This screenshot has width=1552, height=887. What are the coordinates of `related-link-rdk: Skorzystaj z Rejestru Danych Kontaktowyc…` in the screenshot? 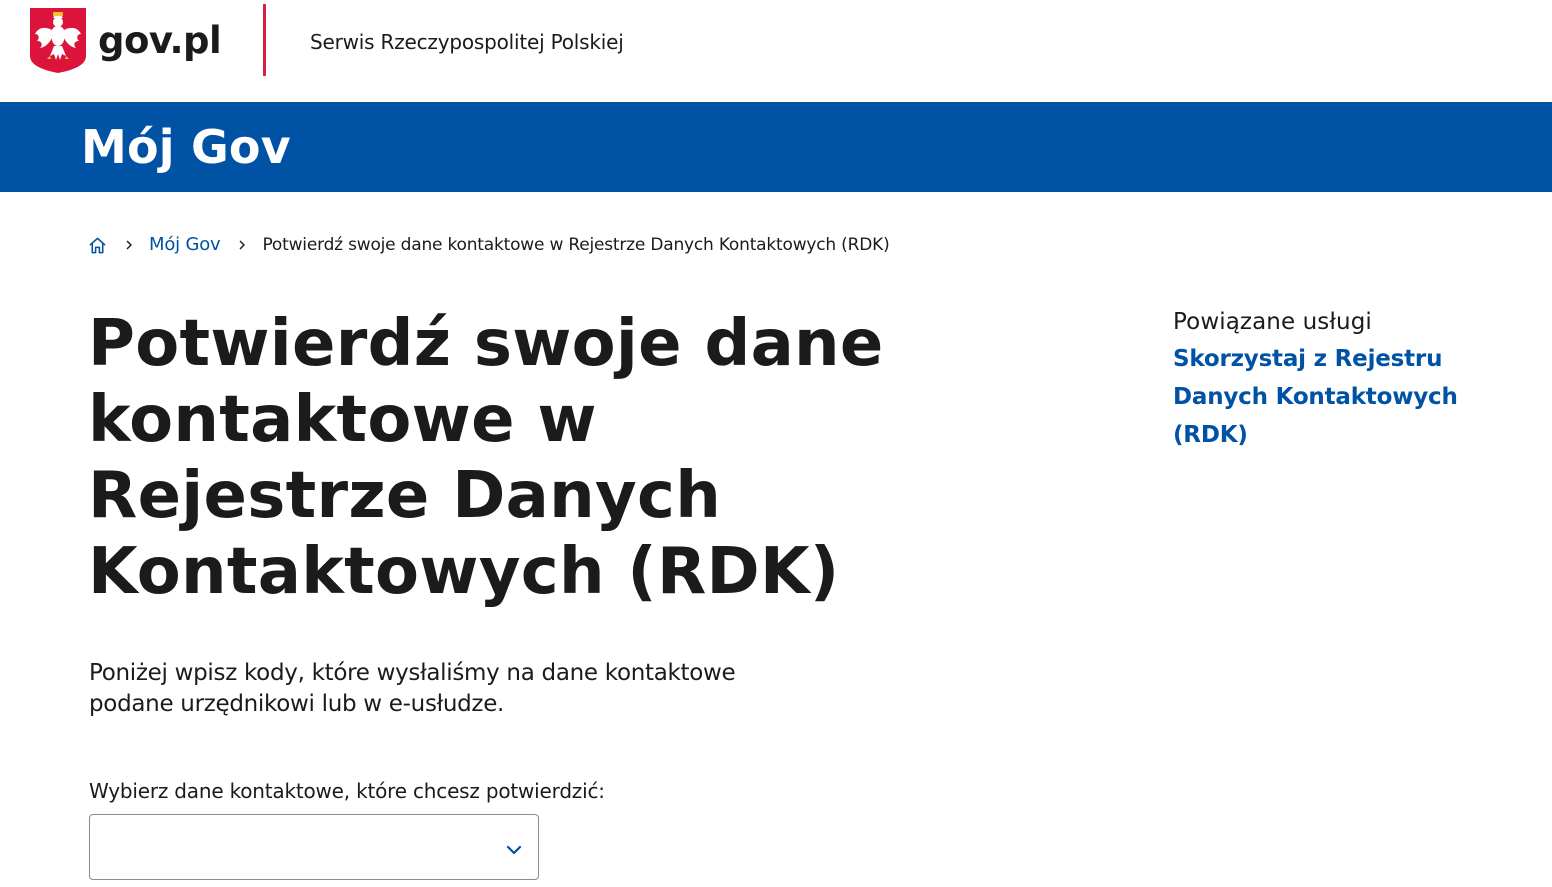 It's located at (1338, 397).